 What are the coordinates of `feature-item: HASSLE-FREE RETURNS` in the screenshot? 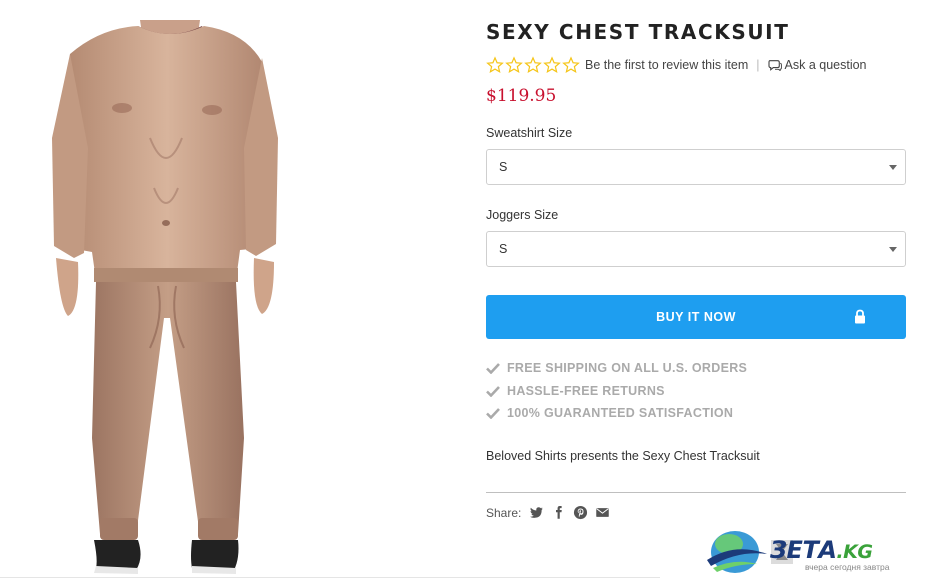 It's located at (616, 391).